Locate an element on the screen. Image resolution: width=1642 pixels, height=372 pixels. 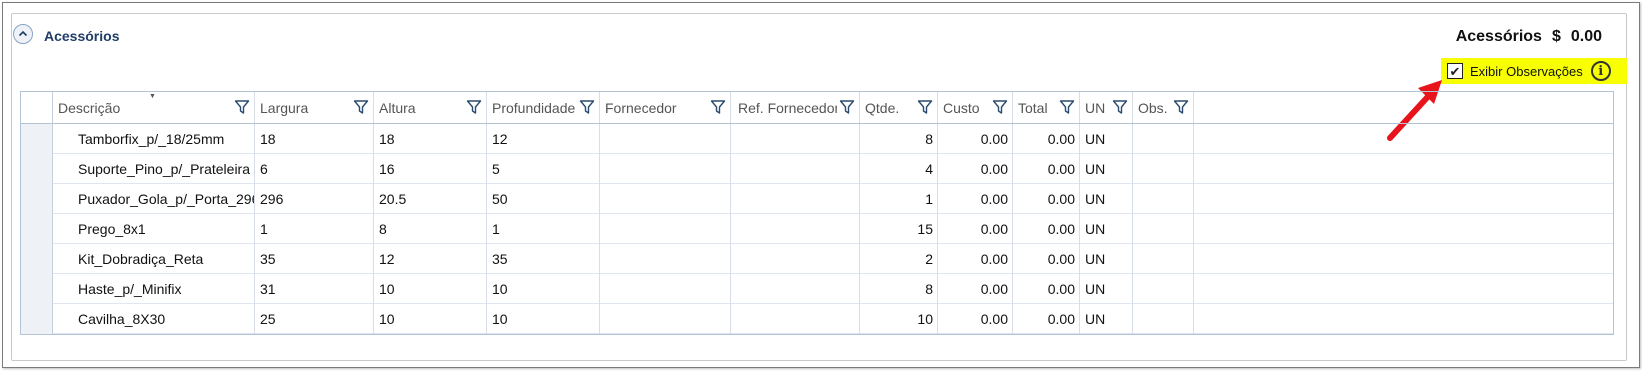
cell-largura: 35 is located at coordinates (314, 259).